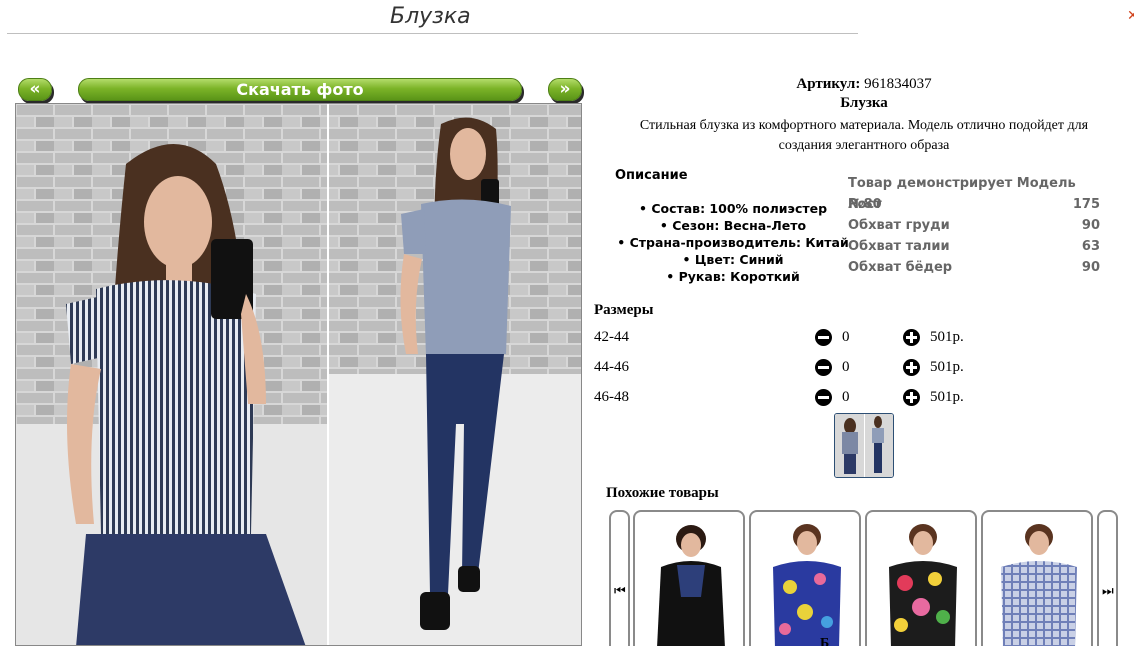  Describe the element at coordinates (733, 259) in the screenshot. I see `description-item: Цвет: Синий` at that location.